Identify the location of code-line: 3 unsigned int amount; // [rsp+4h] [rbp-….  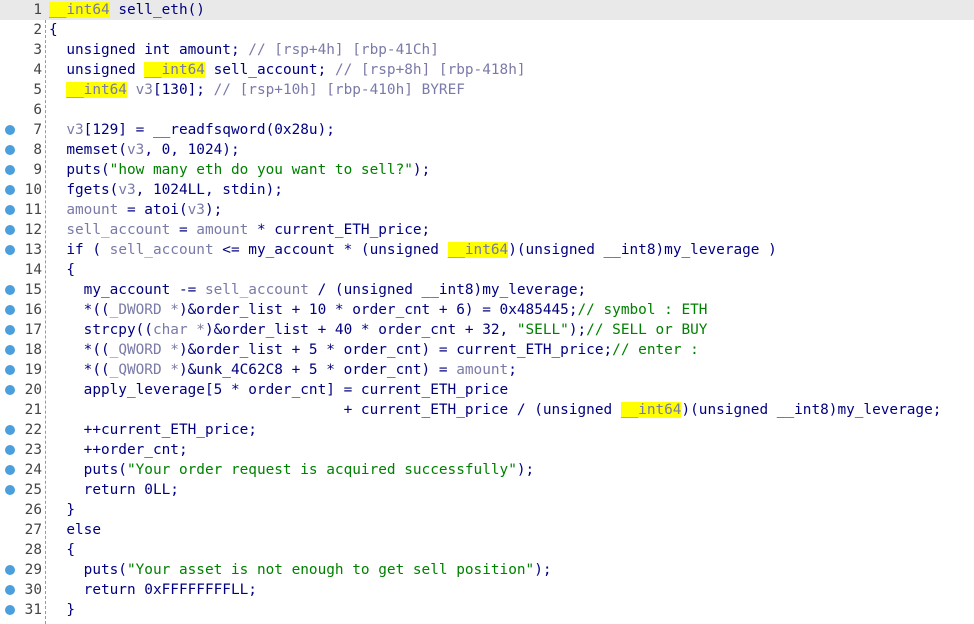
(487, 50).